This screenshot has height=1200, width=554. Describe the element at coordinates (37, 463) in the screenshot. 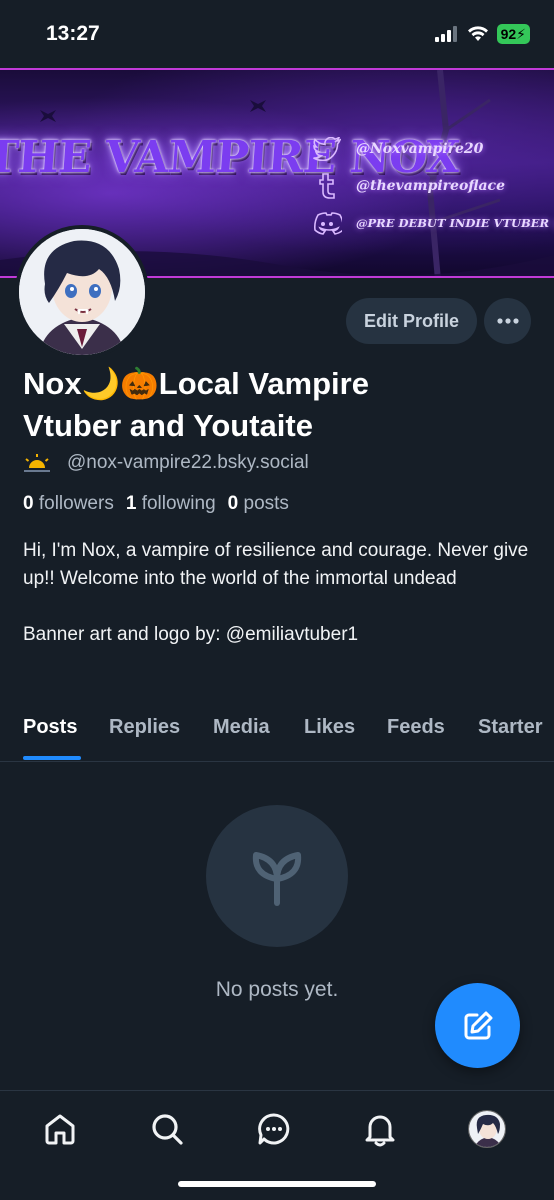

I see `sunrise-icon` at that location.